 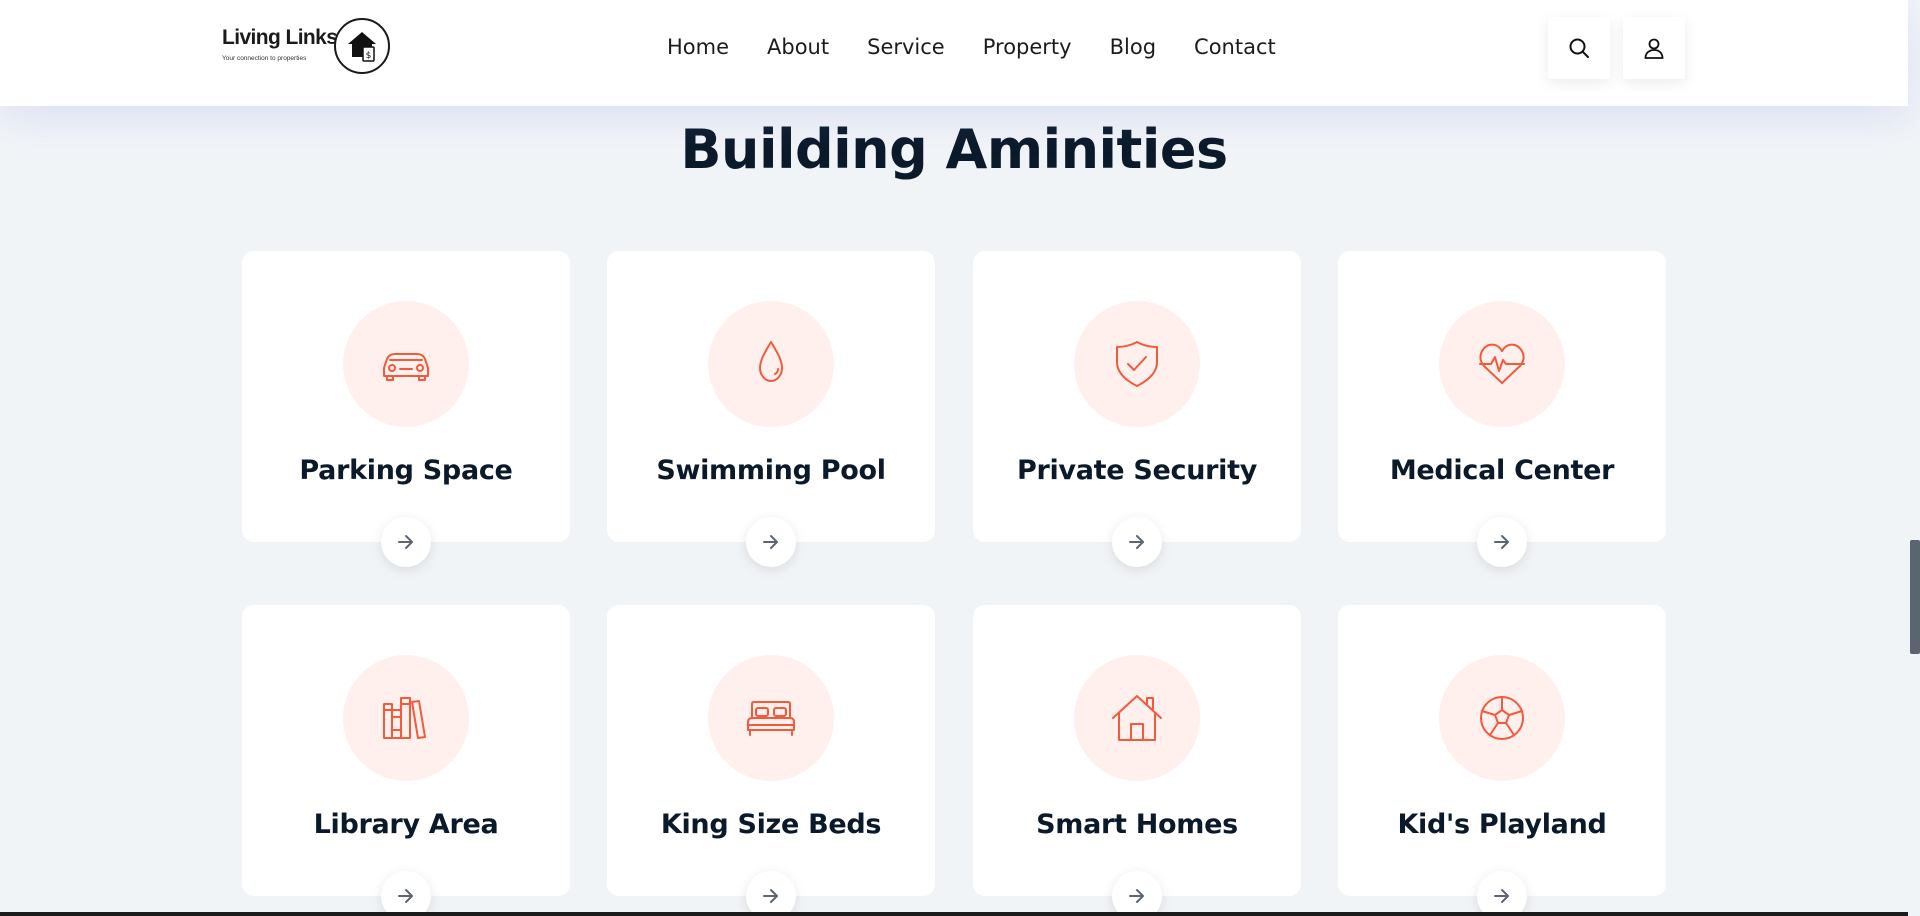 What do you see at coordinates (771, 364) in the screenshot?
I see `water-drop-icon` at bounding box center [771, 364].